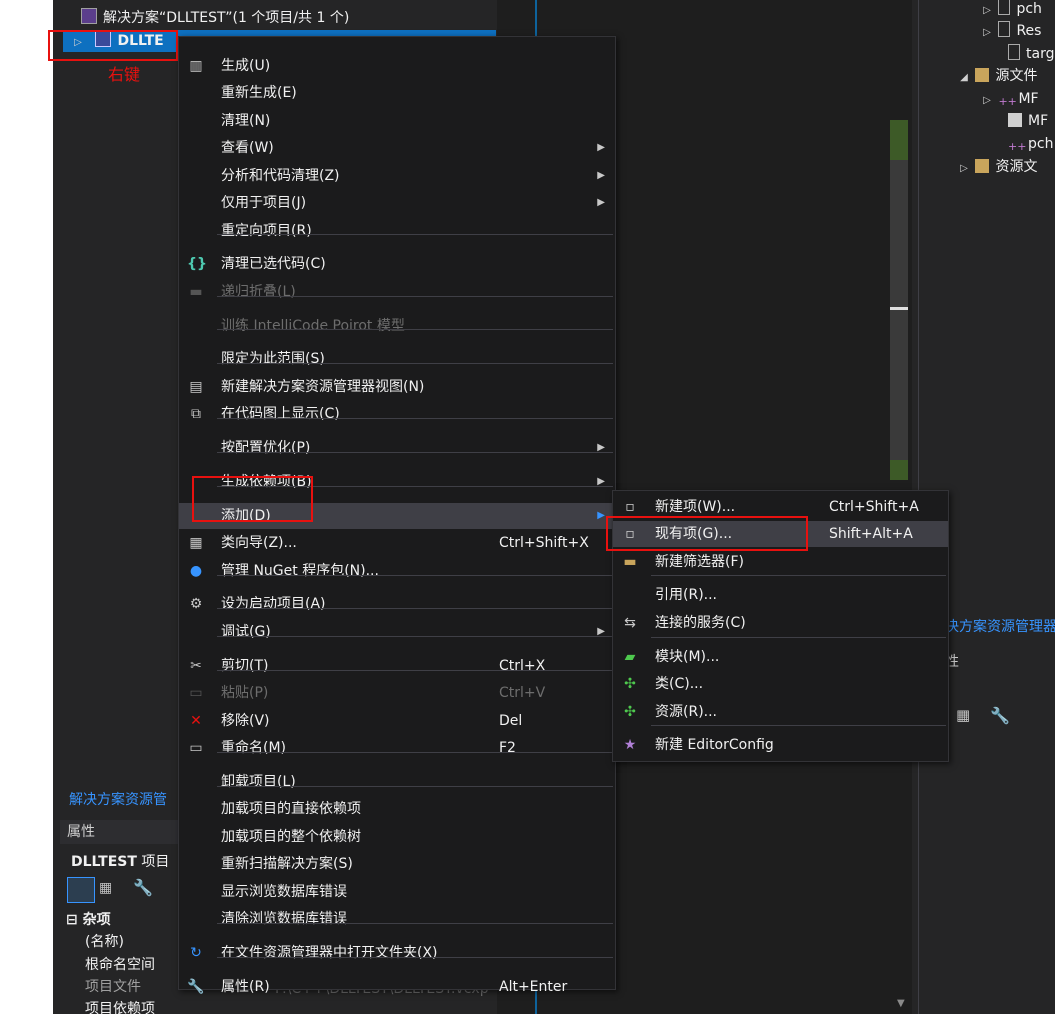  I want to click on right-solution-explorer-tab: 决方案资源管理器, so click(1000, 626).